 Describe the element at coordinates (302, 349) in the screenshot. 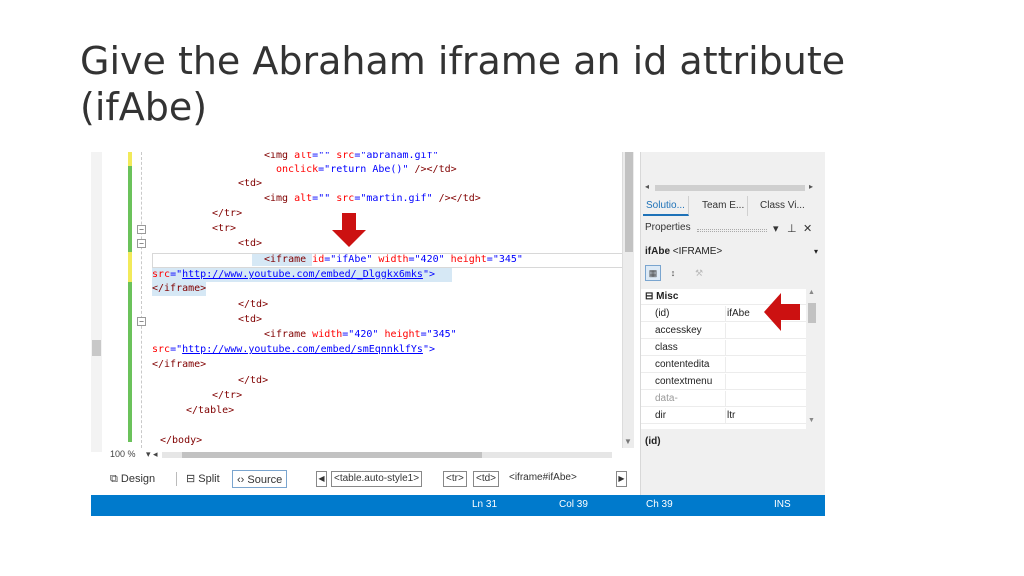

I see `url-link: http://www.youtube.com/embed/smEqnnklfYs` at that location.